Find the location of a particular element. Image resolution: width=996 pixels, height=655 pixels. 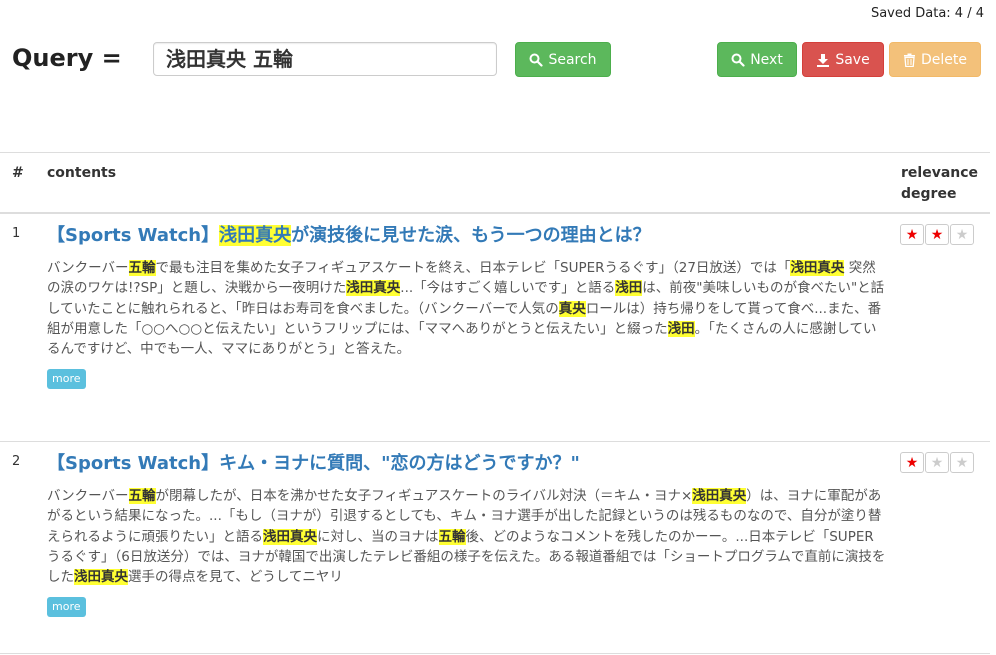

query-input: 浅田真央 五輪 is located at coordinates (325, 59).